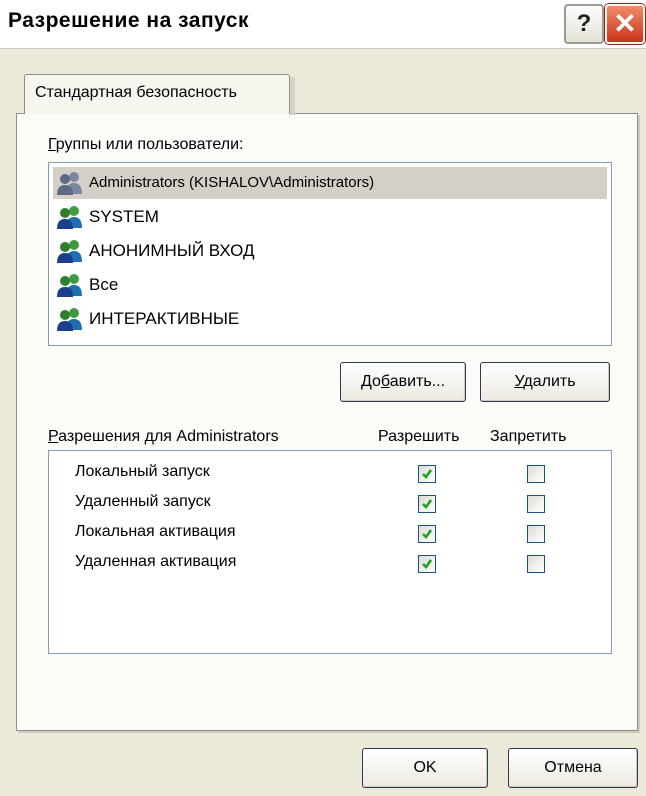  I want to click on permission-name: Локальная активация, so click(155, 531).